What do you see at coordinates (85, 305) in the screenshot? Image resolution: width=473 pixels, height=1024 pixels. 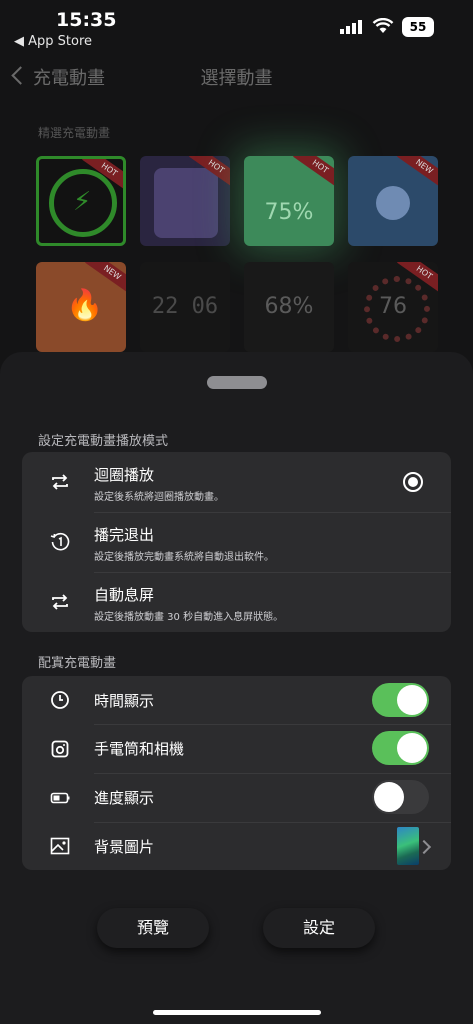 I see `flame-icon: 🔥` at bounding box center [85, 305].